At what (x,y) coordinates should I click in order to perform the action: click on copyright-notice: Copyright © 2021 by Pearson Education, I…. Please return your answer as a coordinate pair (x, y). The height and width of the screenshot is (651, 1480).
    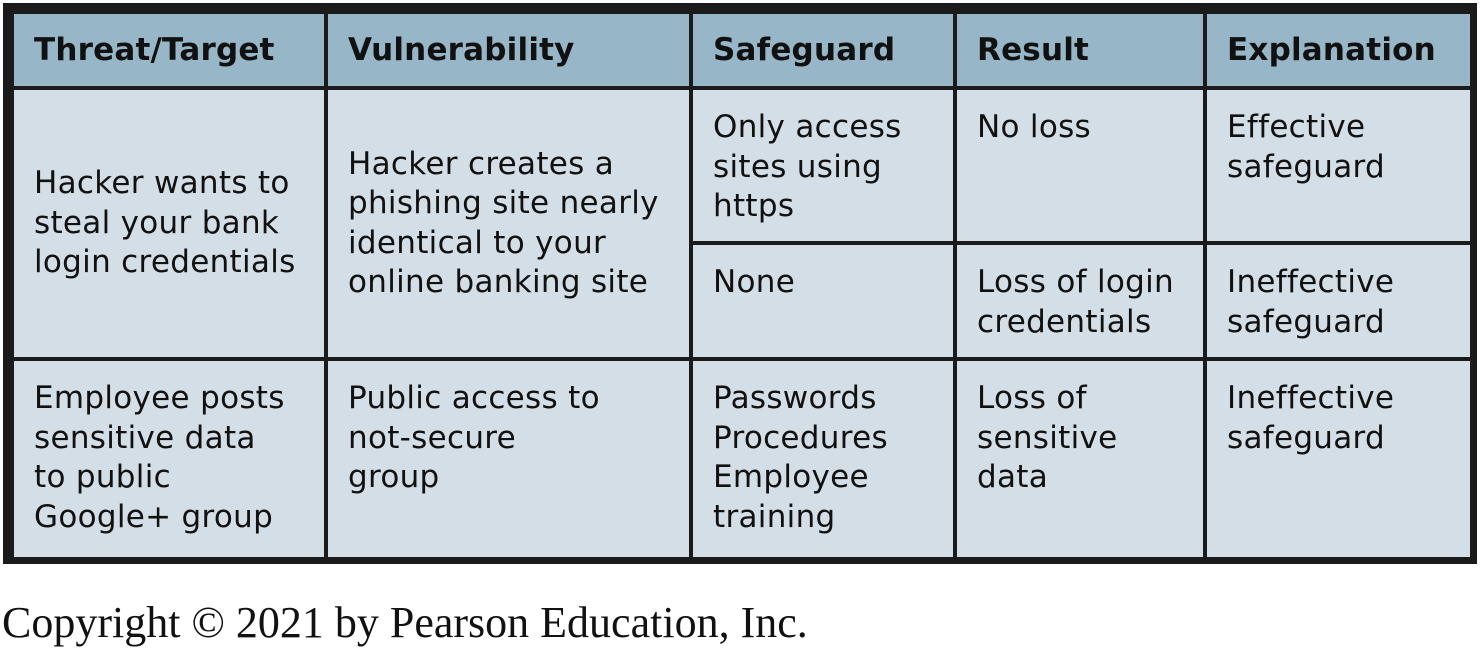
    Looking at the image, I should click on (405, 622).